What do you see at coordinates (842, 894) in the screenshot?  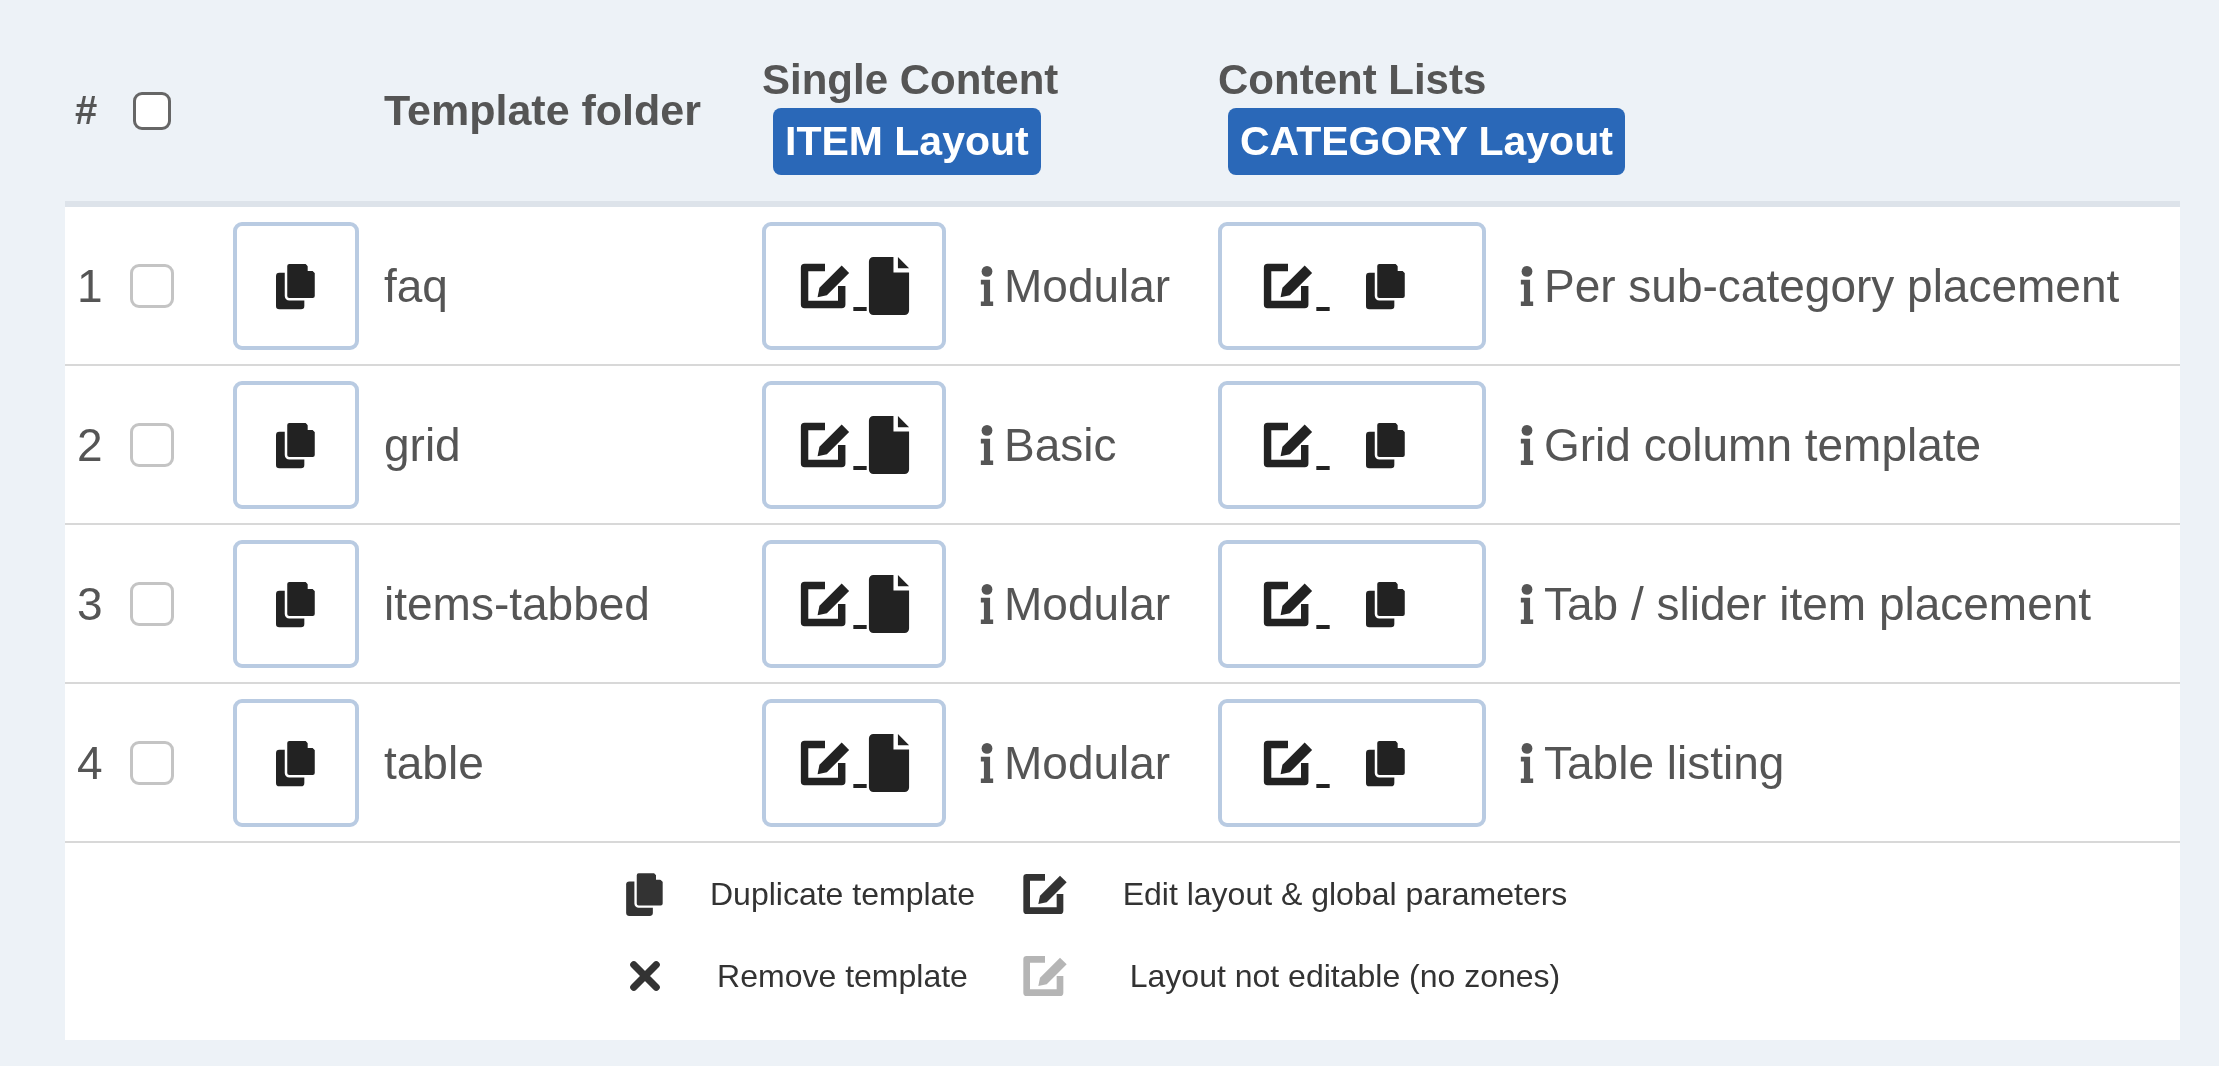 I see `legend-label: Duplicate template` at bounding box center [842, 894].